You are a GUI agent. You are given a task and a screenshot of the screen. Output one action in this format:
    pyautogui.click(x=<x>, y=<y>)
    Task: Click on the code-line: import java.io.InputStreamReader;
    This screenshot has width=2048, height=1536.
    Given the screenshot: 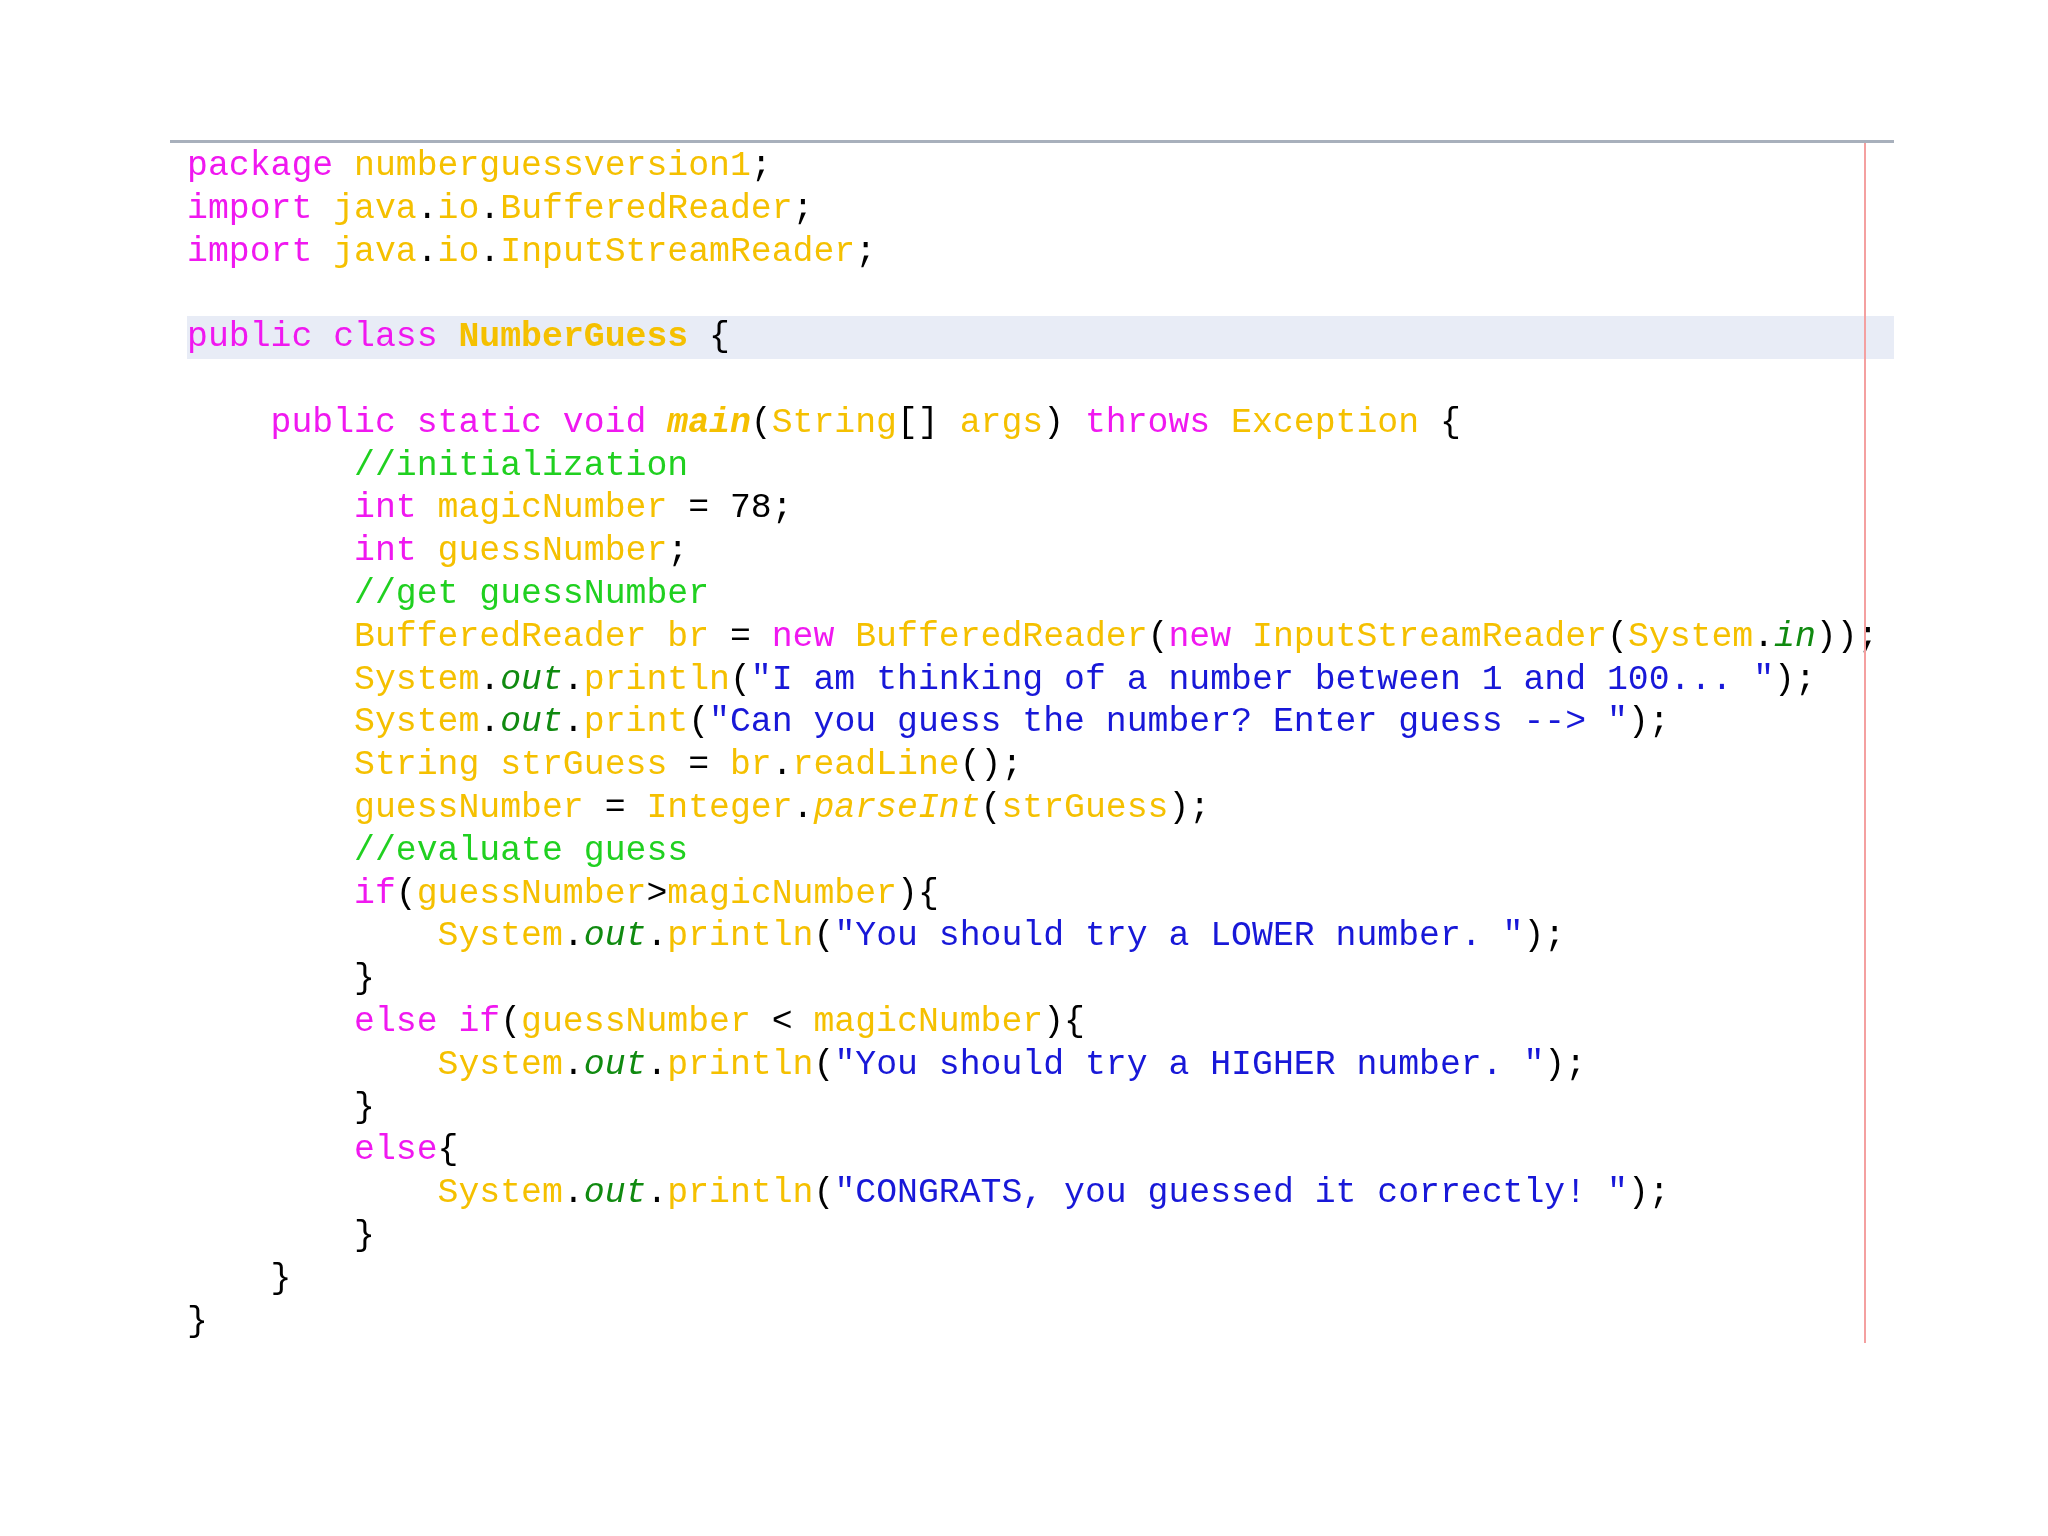 What is the action you would take?
    pyautogui.click(x=532, y=251)
    